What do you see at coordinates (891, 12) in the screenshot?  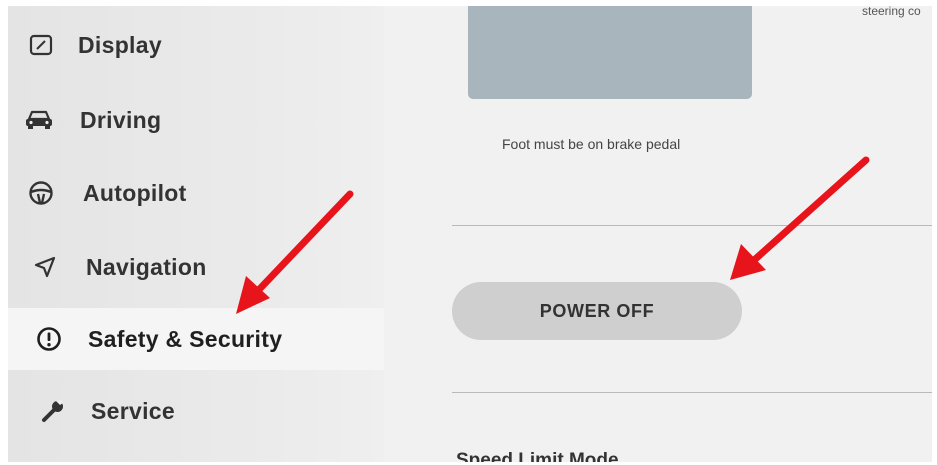 I see `steering-label: steering co` at bounding box center [891, 12].